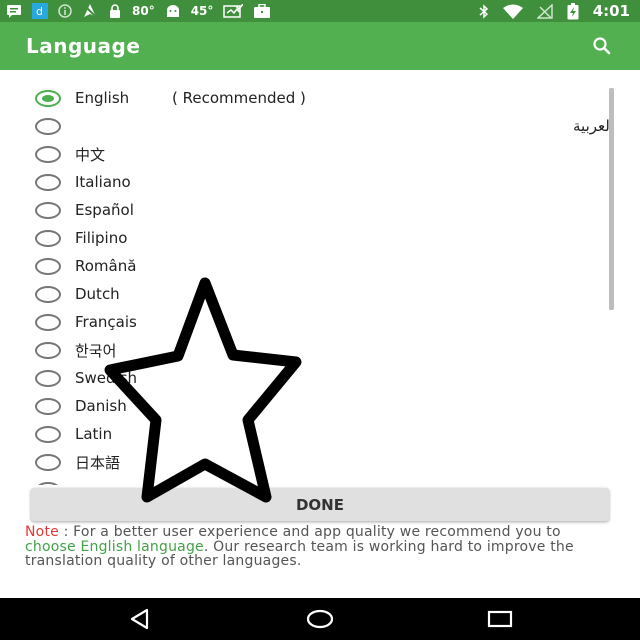 This screenshot has height=640, width=640. What do you see at coordinates (106, 322) in the screenshot?
I see `language-label: Français` at bounding box center [106, 322].